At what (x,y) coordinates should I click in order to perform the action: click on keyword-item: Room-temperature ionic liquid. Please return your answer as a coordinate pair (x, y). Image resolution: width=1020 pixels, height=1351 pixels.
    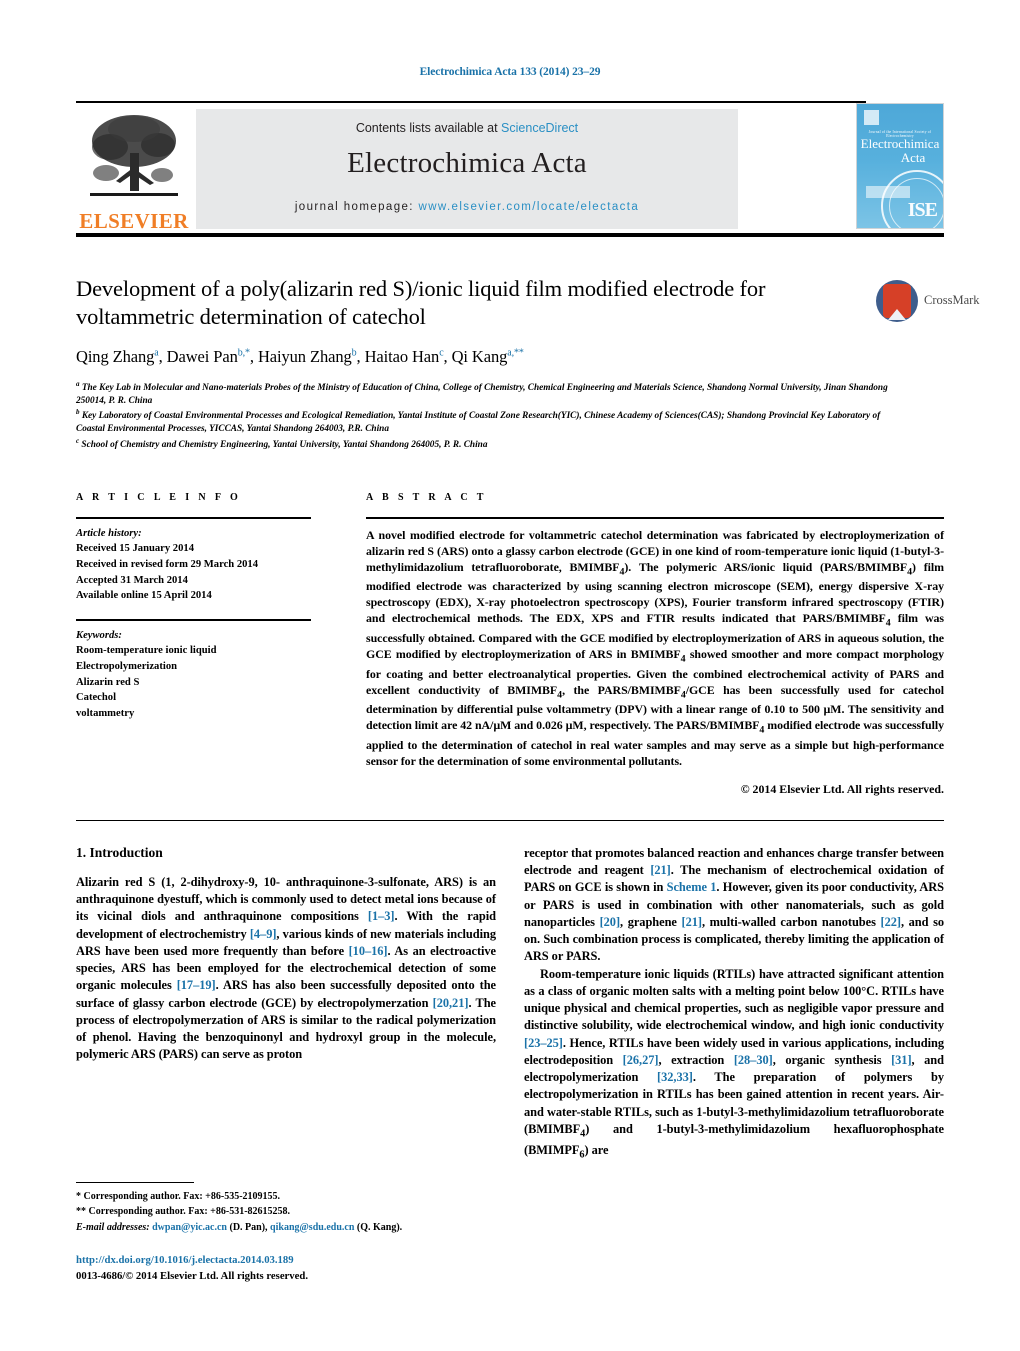
    Looking at the image, I should click on (146, 651).